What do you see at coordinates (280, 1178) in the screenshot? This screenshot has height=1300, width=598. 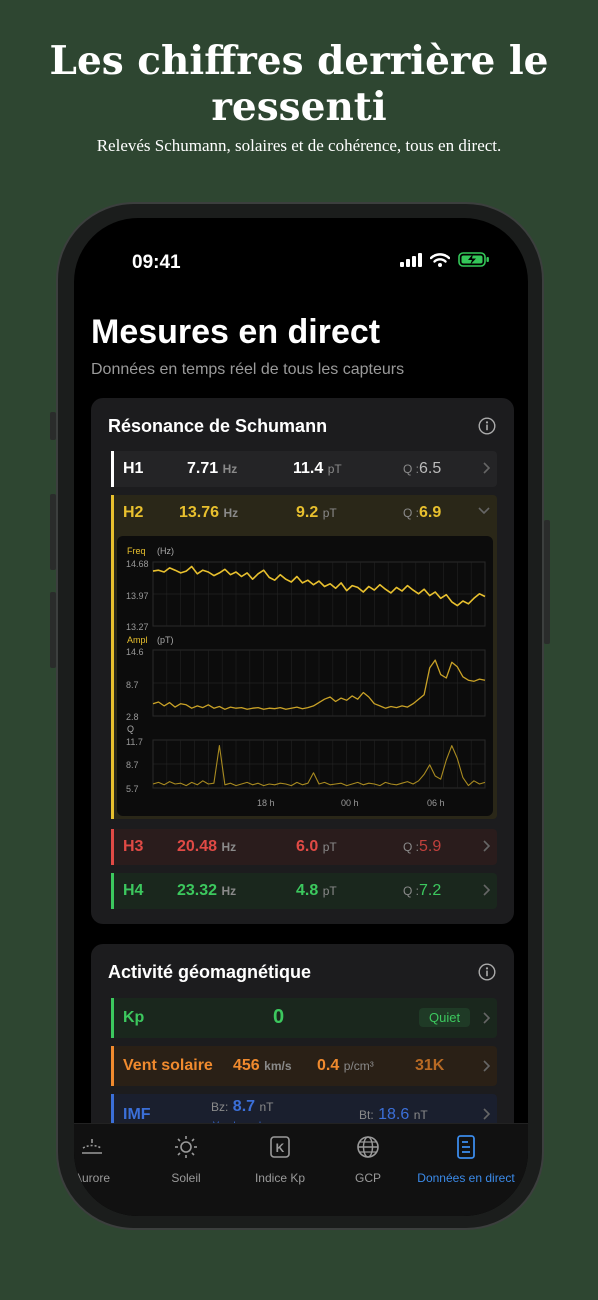 I see `tab-label: Indice Kp` at bounding box center [280, 1178].